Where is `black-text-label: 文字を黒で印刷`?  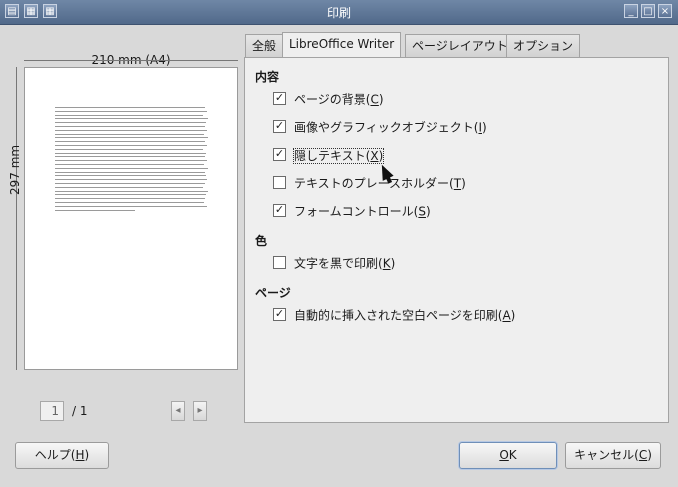
black-text-label: 文字を黒で印刷 is located at coordinates (336, 263).